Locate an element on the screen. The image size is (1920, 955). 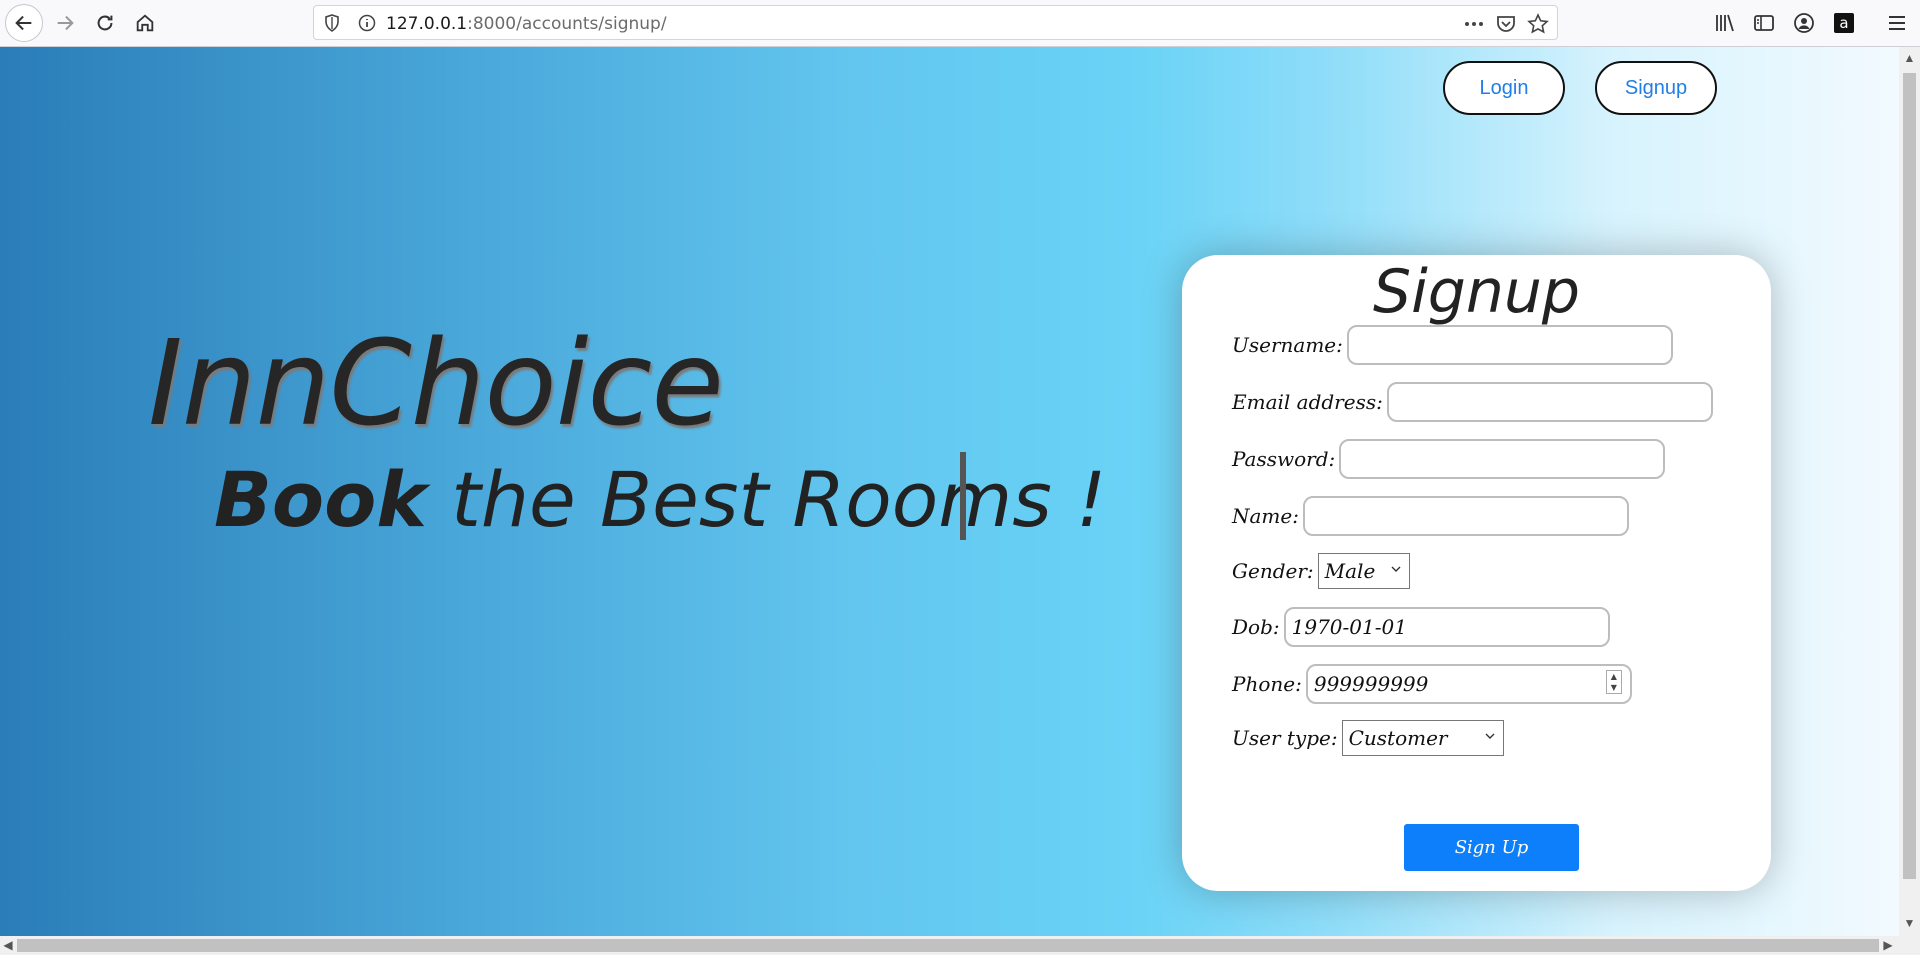
url-host: 127.0.0.1 is located at coordinates (427, 24).